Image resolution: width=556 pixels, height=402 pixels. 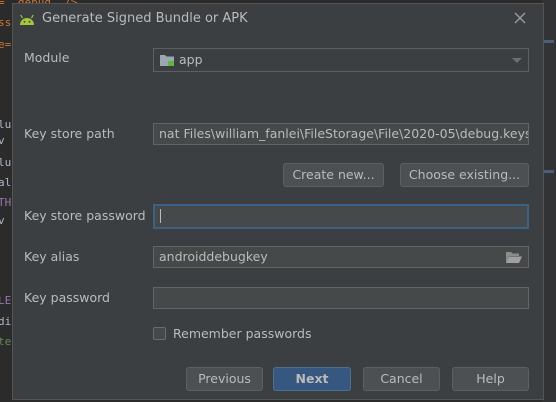 I want to click on help-button: Help, so click(x=490, y=379).